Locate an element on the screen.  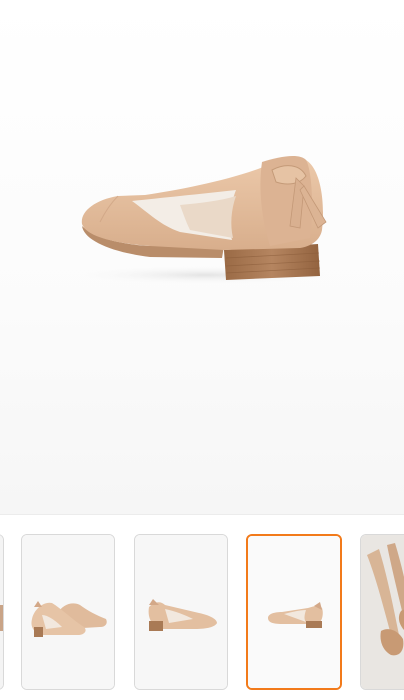
thumbnail-pair-angle is located at coordinates (68, 612).